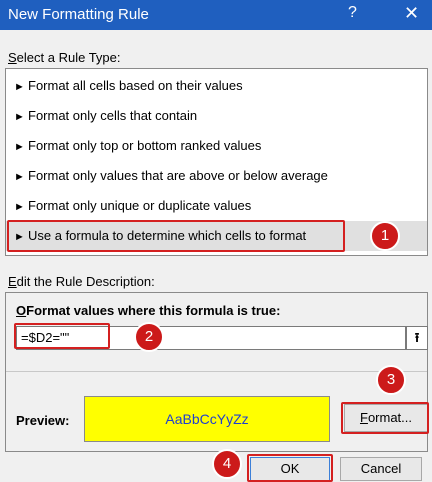  What do you see at coordinates (216, 116) in the screenshot?
I see `rule-type-item: ► Format only cells that contain` at bounding box center [216, 116].